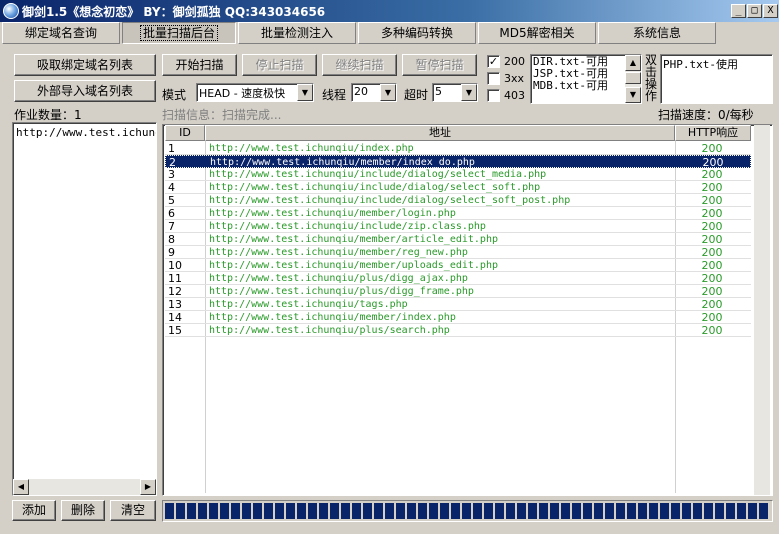 Image resolution: width=779 pixels, height=534 pixels. I want to click on title-bar: 御剑1.5《想念初恋》 BY：御剑孤独 QQ:343034656 _ □ X, so click(389, 11).